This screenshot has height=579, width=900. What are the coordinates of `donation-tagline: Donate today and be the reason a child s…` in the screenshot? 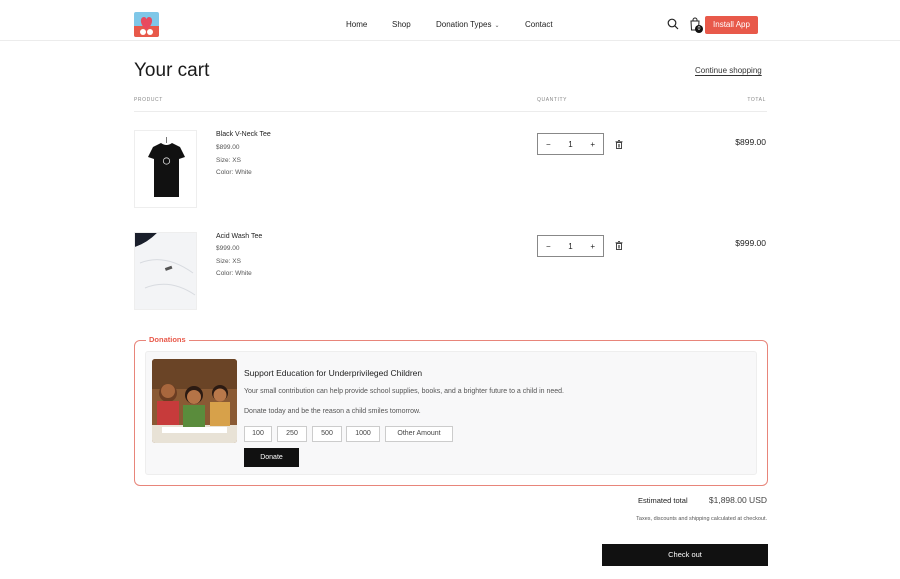 It's located at (332, 411).